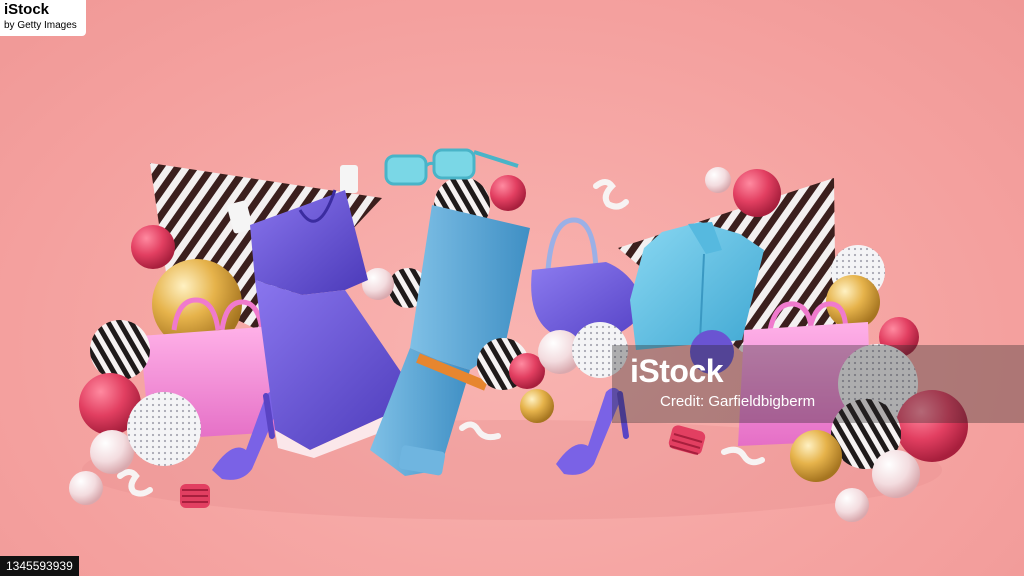 The width and height of the screenshot is (1024, 576). Describe the element at coordinates (738, 401) in the screenshot. I see `watermark-credit: Credit: Garfieldbigberm` at that location.